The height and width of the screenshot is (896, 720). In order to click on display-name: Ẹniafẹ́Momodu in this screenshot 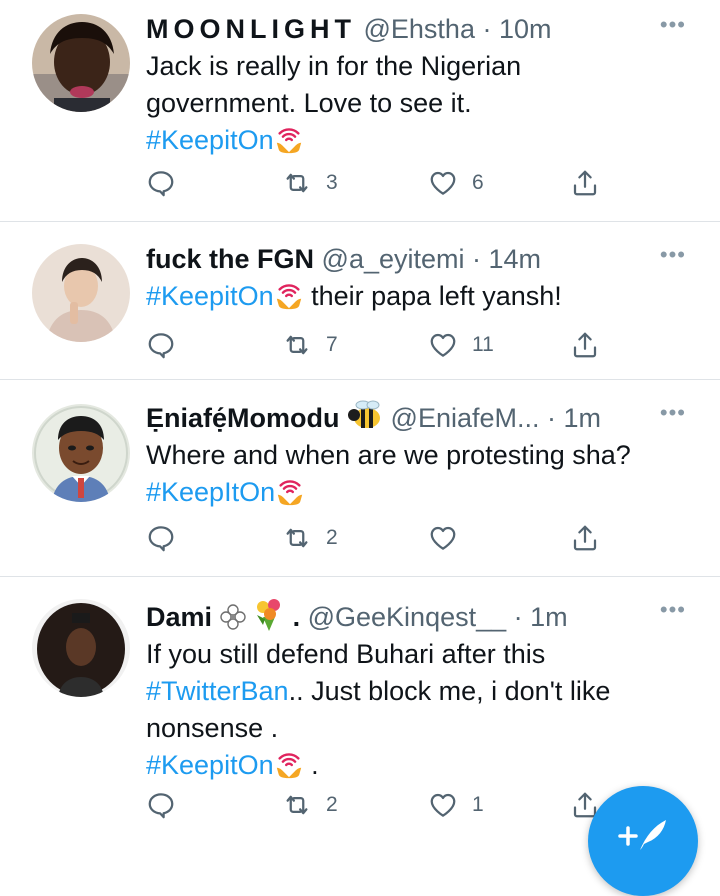, I will do `click(243, 418)`.